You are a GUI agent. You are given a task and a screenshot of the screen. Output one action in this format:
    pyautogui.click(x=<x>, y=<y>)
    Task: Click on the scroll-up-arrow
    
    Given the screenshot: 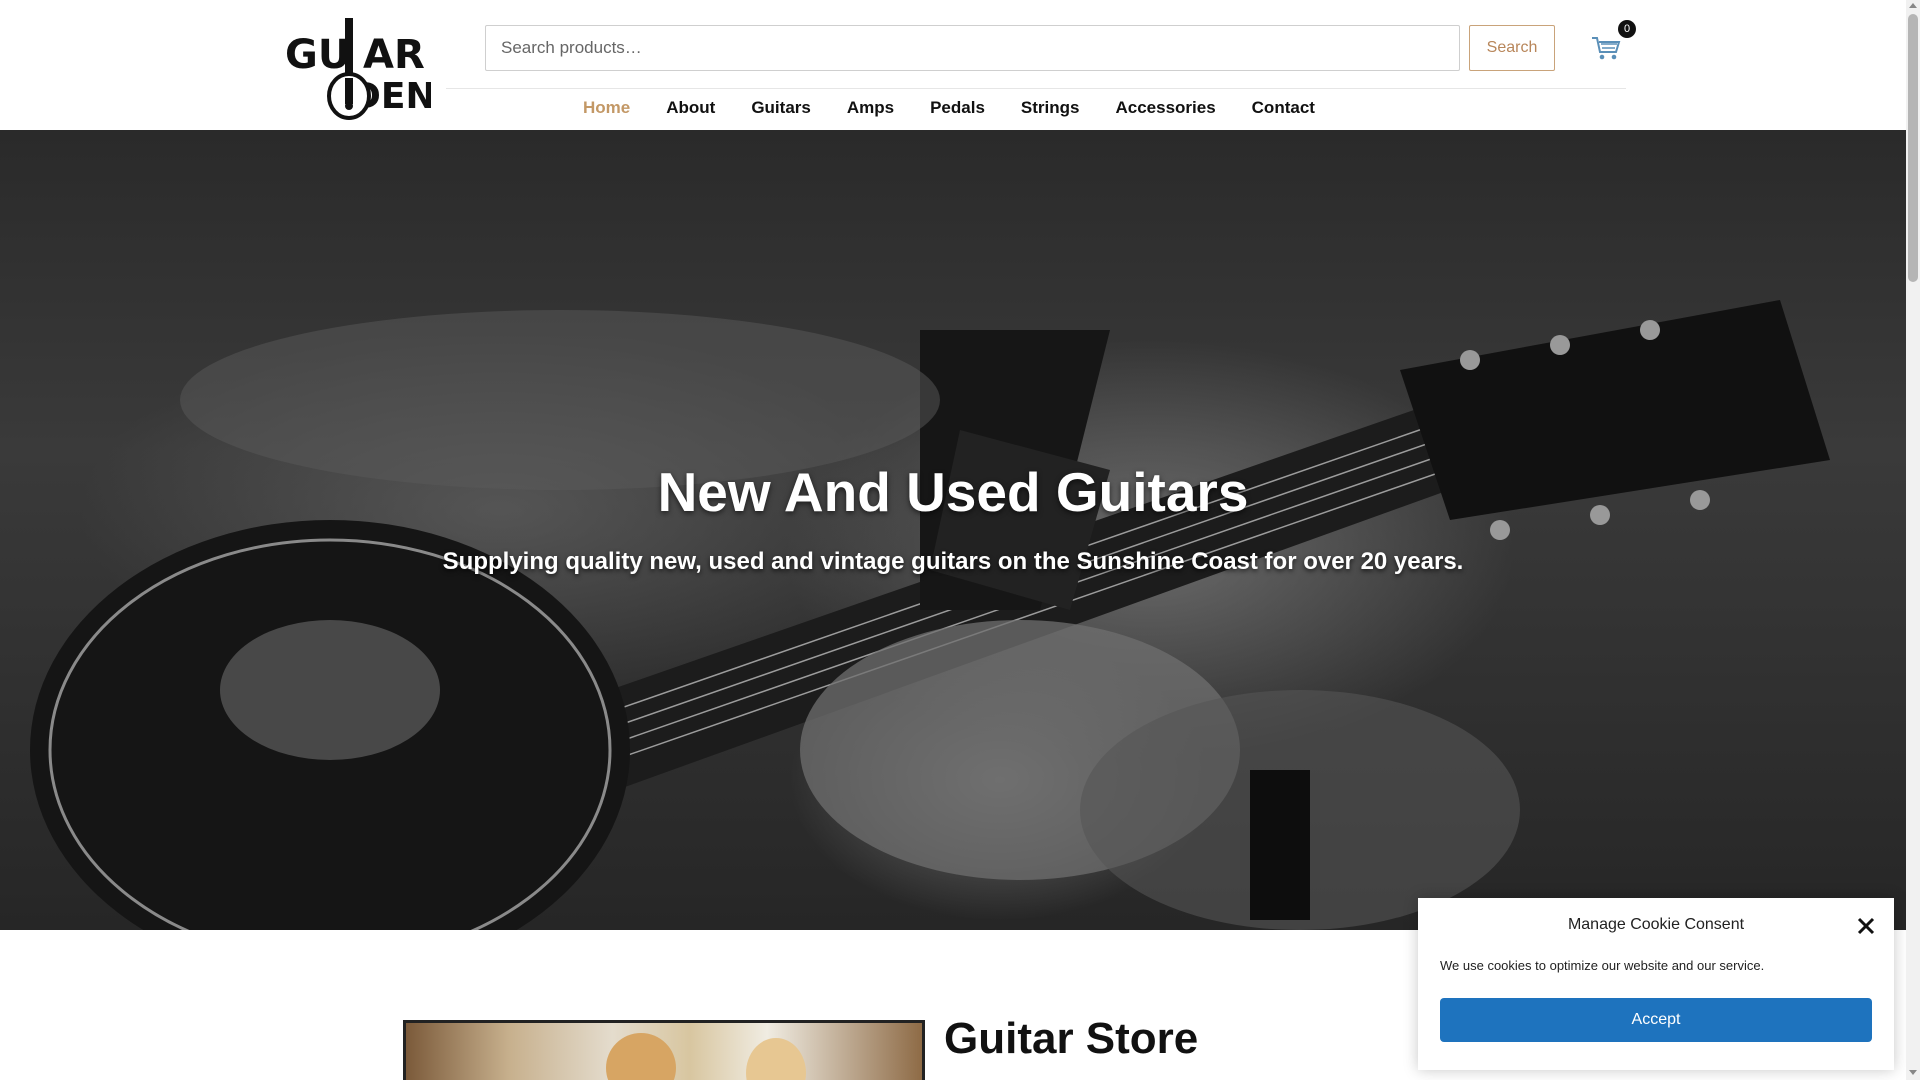 What is the action you would take?
    pyautogui.click(x=1913, y=5)
    